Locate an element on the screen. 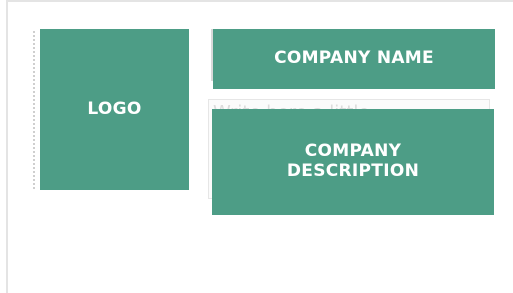 The width and height of the screenshot is (513, 293). company-name-label: COMPANY NAME is located at coordinates (354, 58).